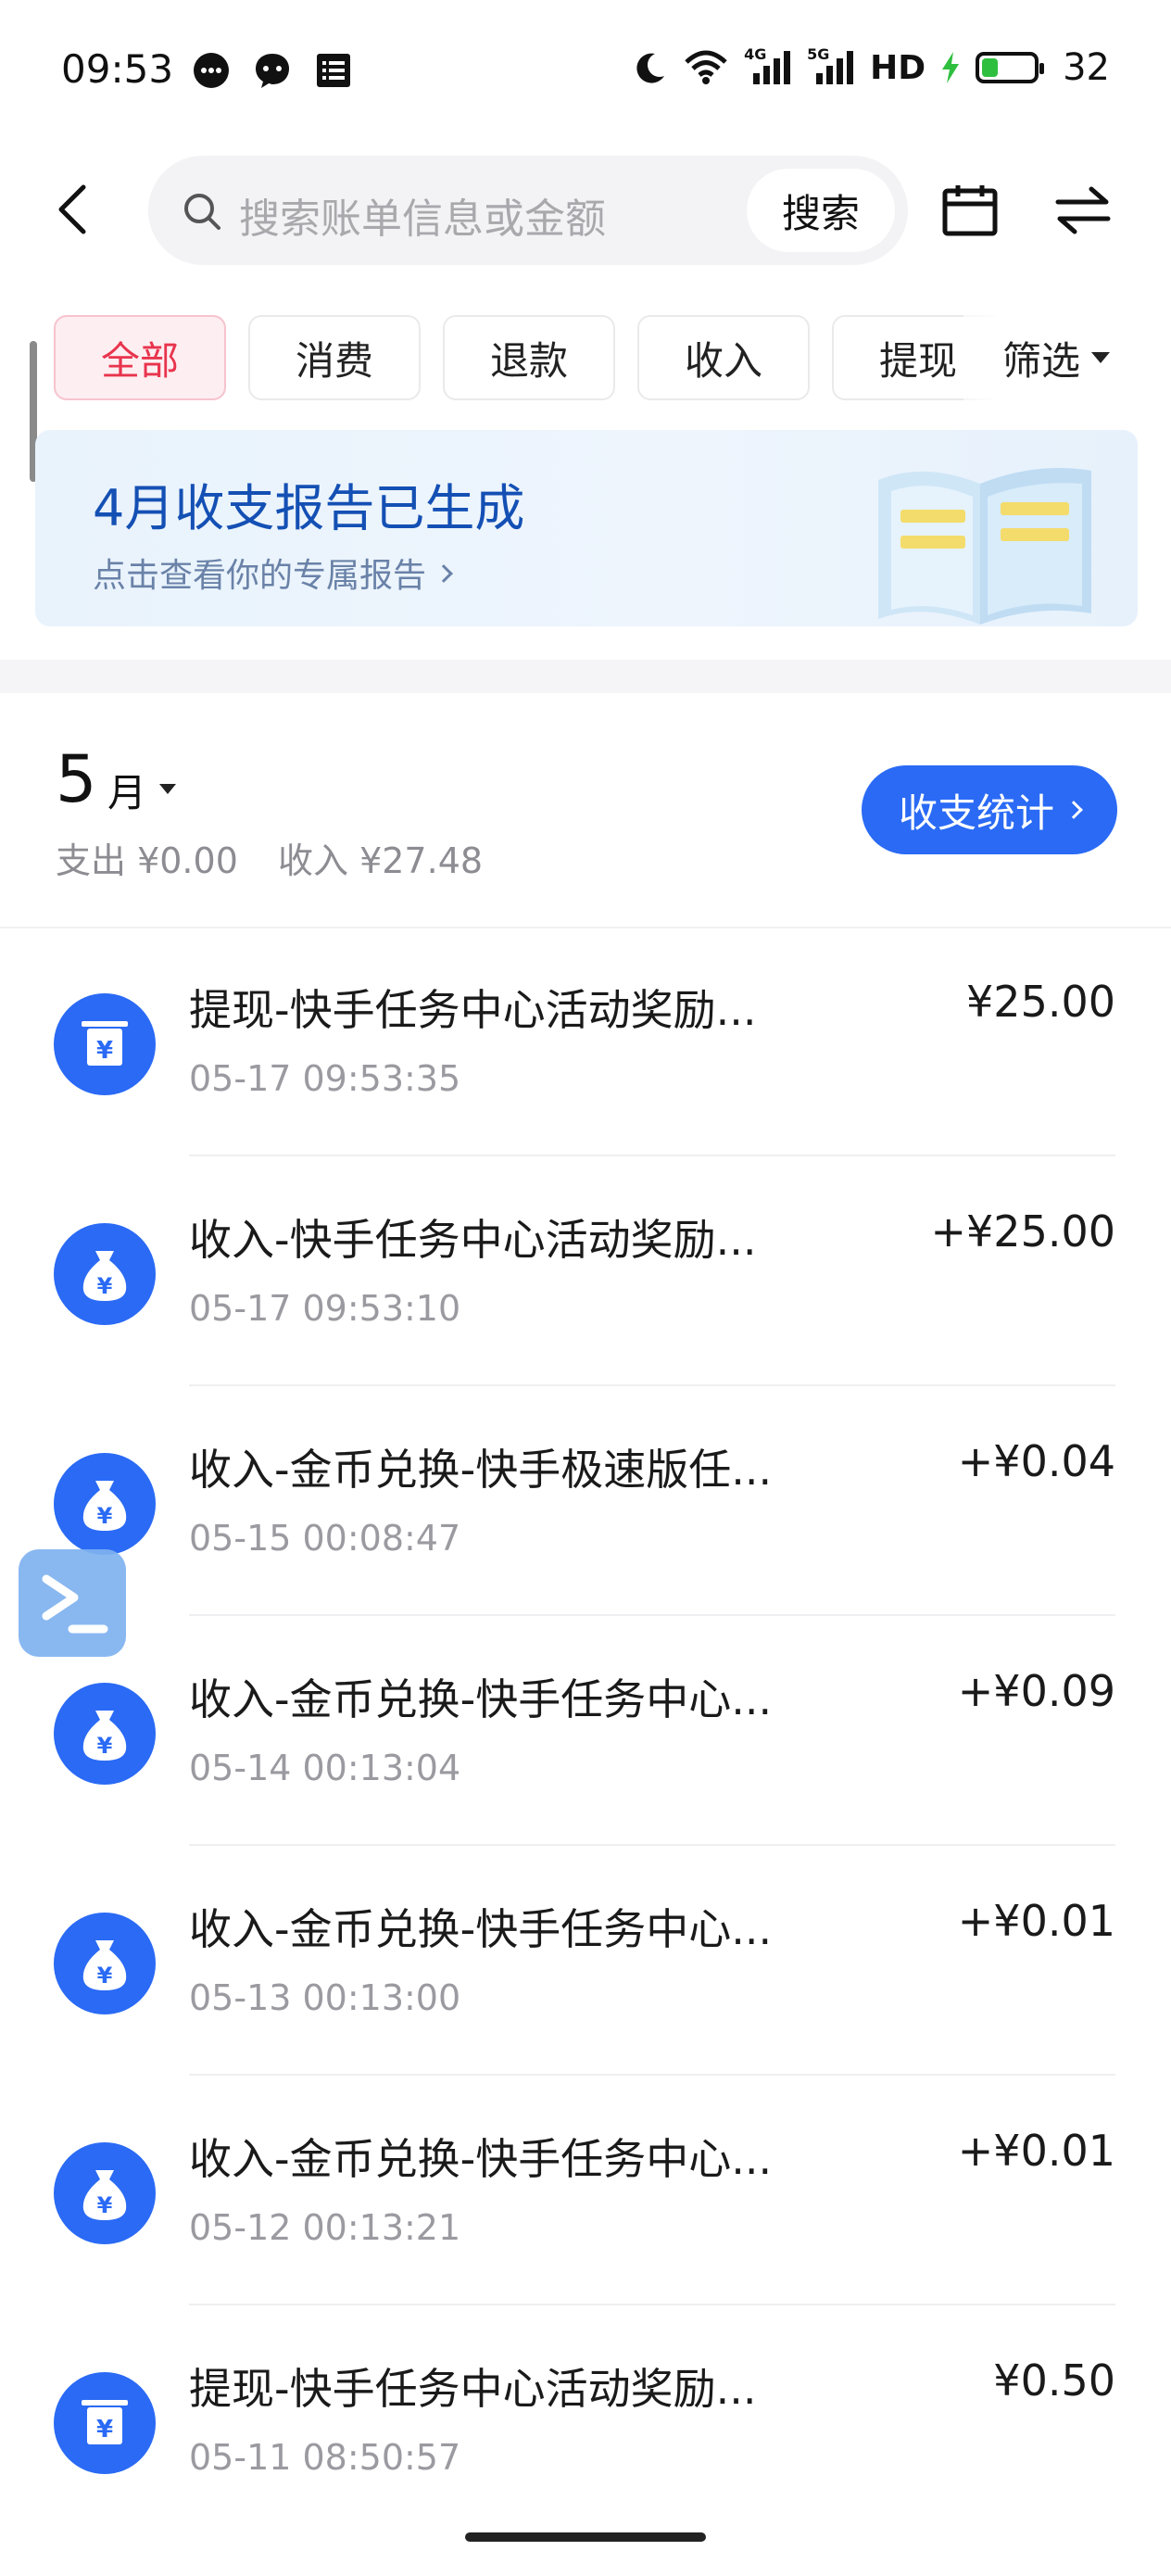 Image resolution: width=1171 pixels, height=2576 pixels. I want to click on battery-fill, so click(991, 68).